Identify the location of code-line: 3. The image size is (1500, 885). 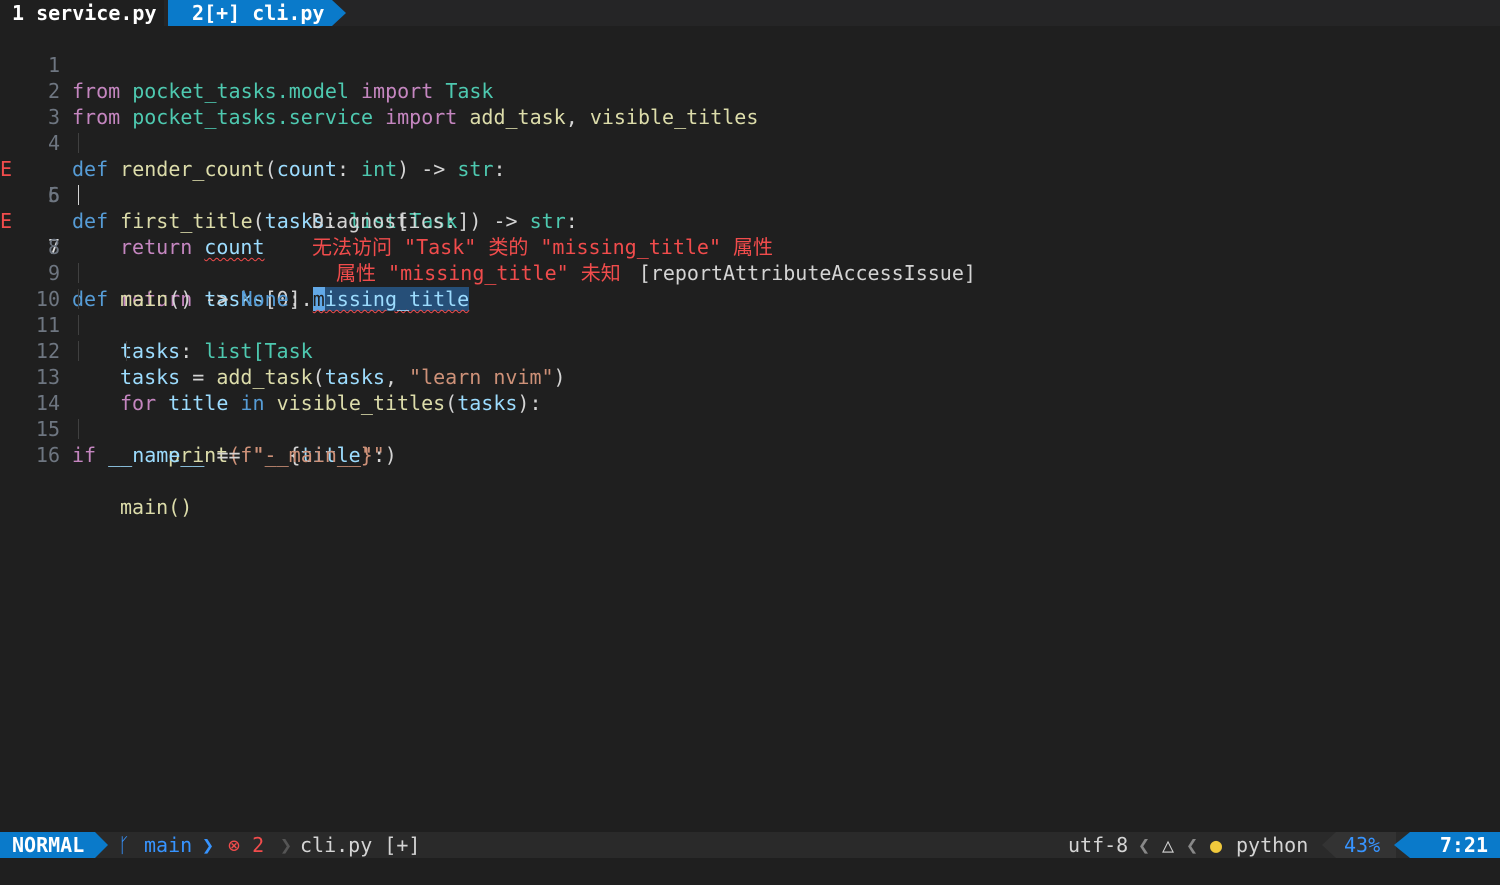
(750, 103).